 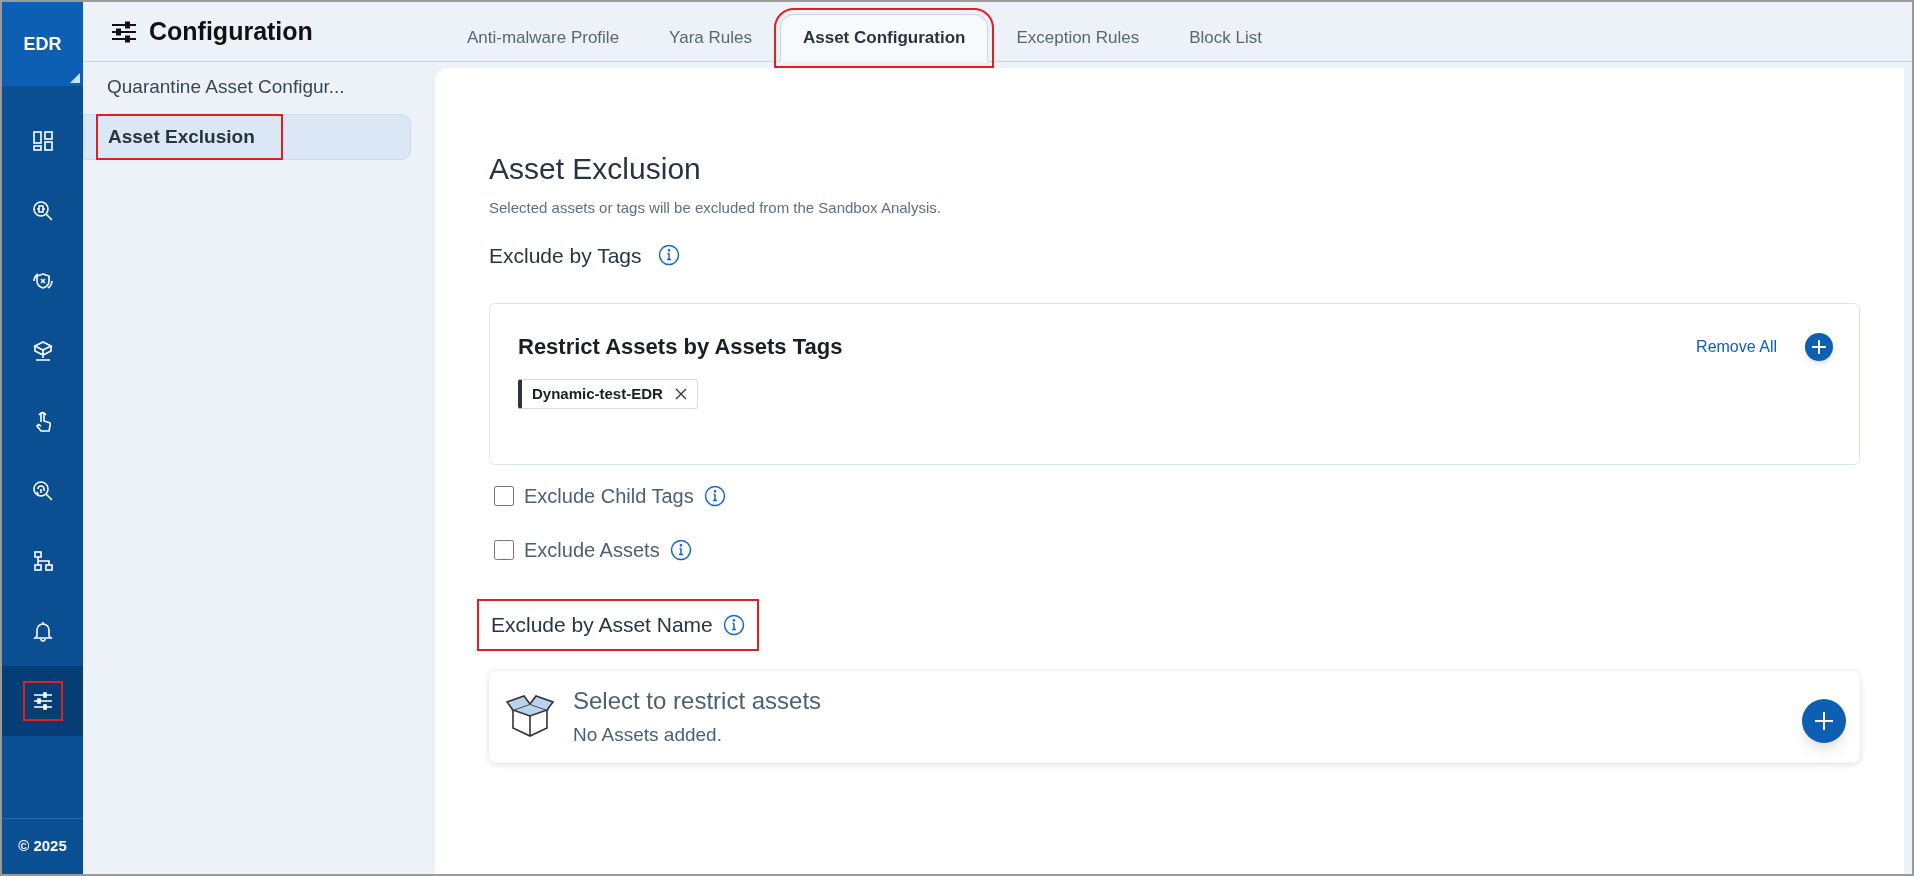 I want to click on bug-search-icon, so click(x=42, y=211).